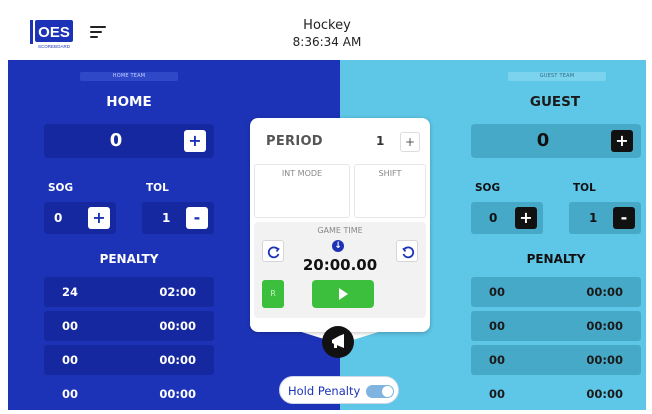  I want to click on home-tol-value: 1, so click(166, 218).